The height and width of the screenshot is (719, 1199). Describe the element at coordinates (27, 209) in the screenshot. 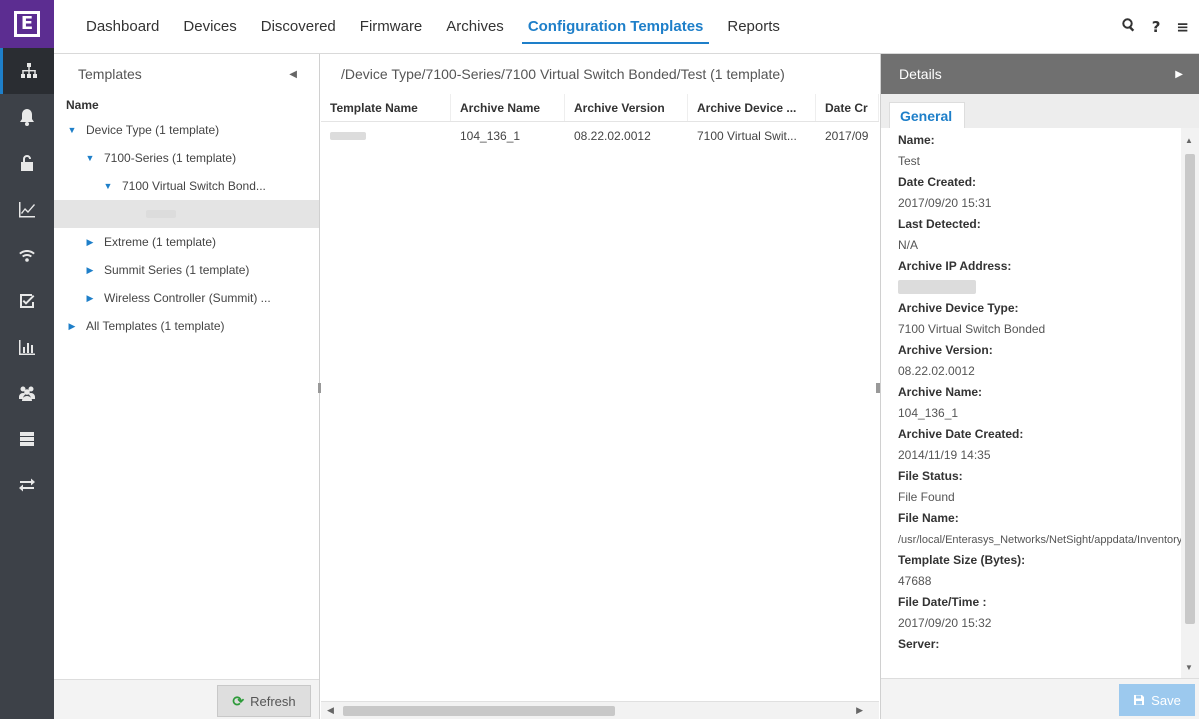

I see `analytics-icon` at that location.